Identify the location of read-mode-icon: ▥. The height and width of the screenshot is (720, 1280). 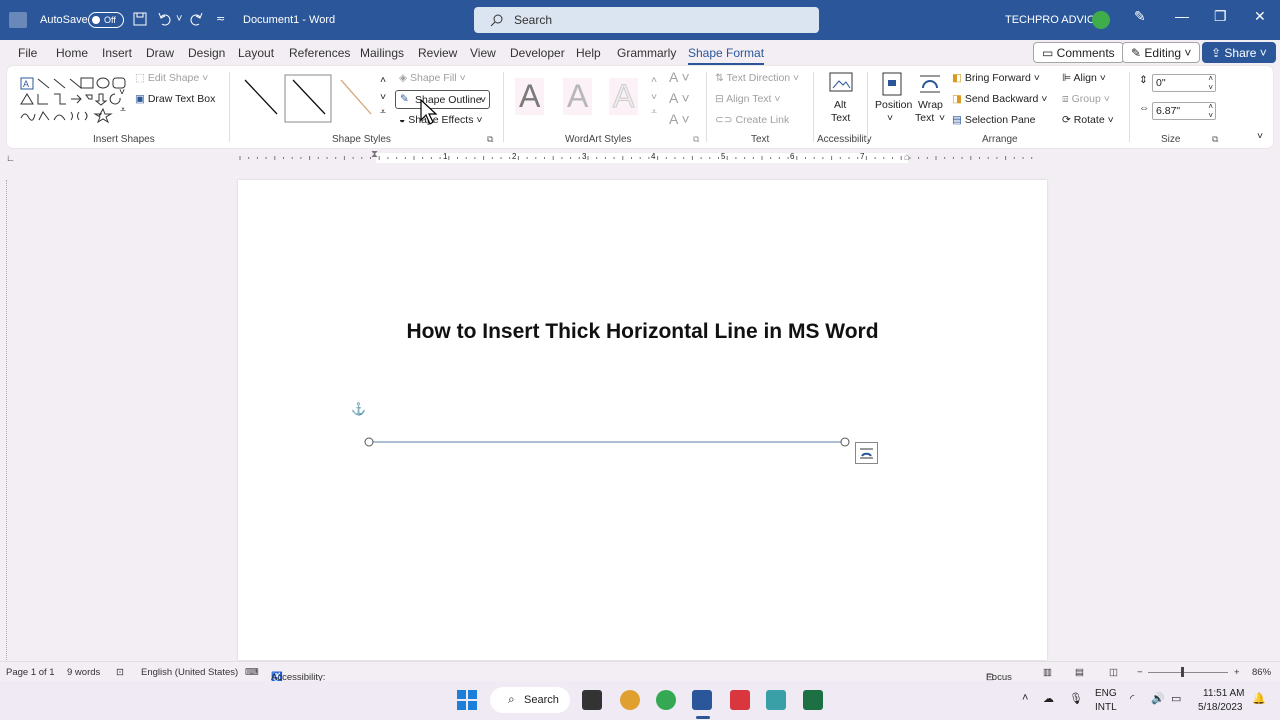
(1047, 672).